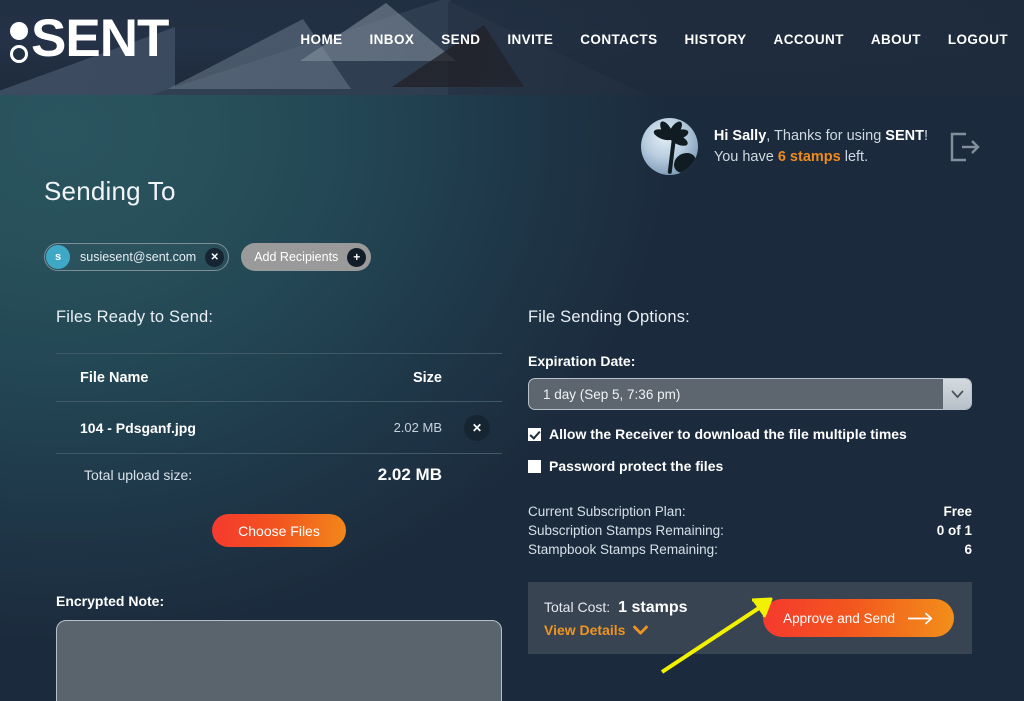  What do you see at coordinates (745, 156) in the screenshot?
I see `stamps-prefix: You have` at bounding box center [745, 156].